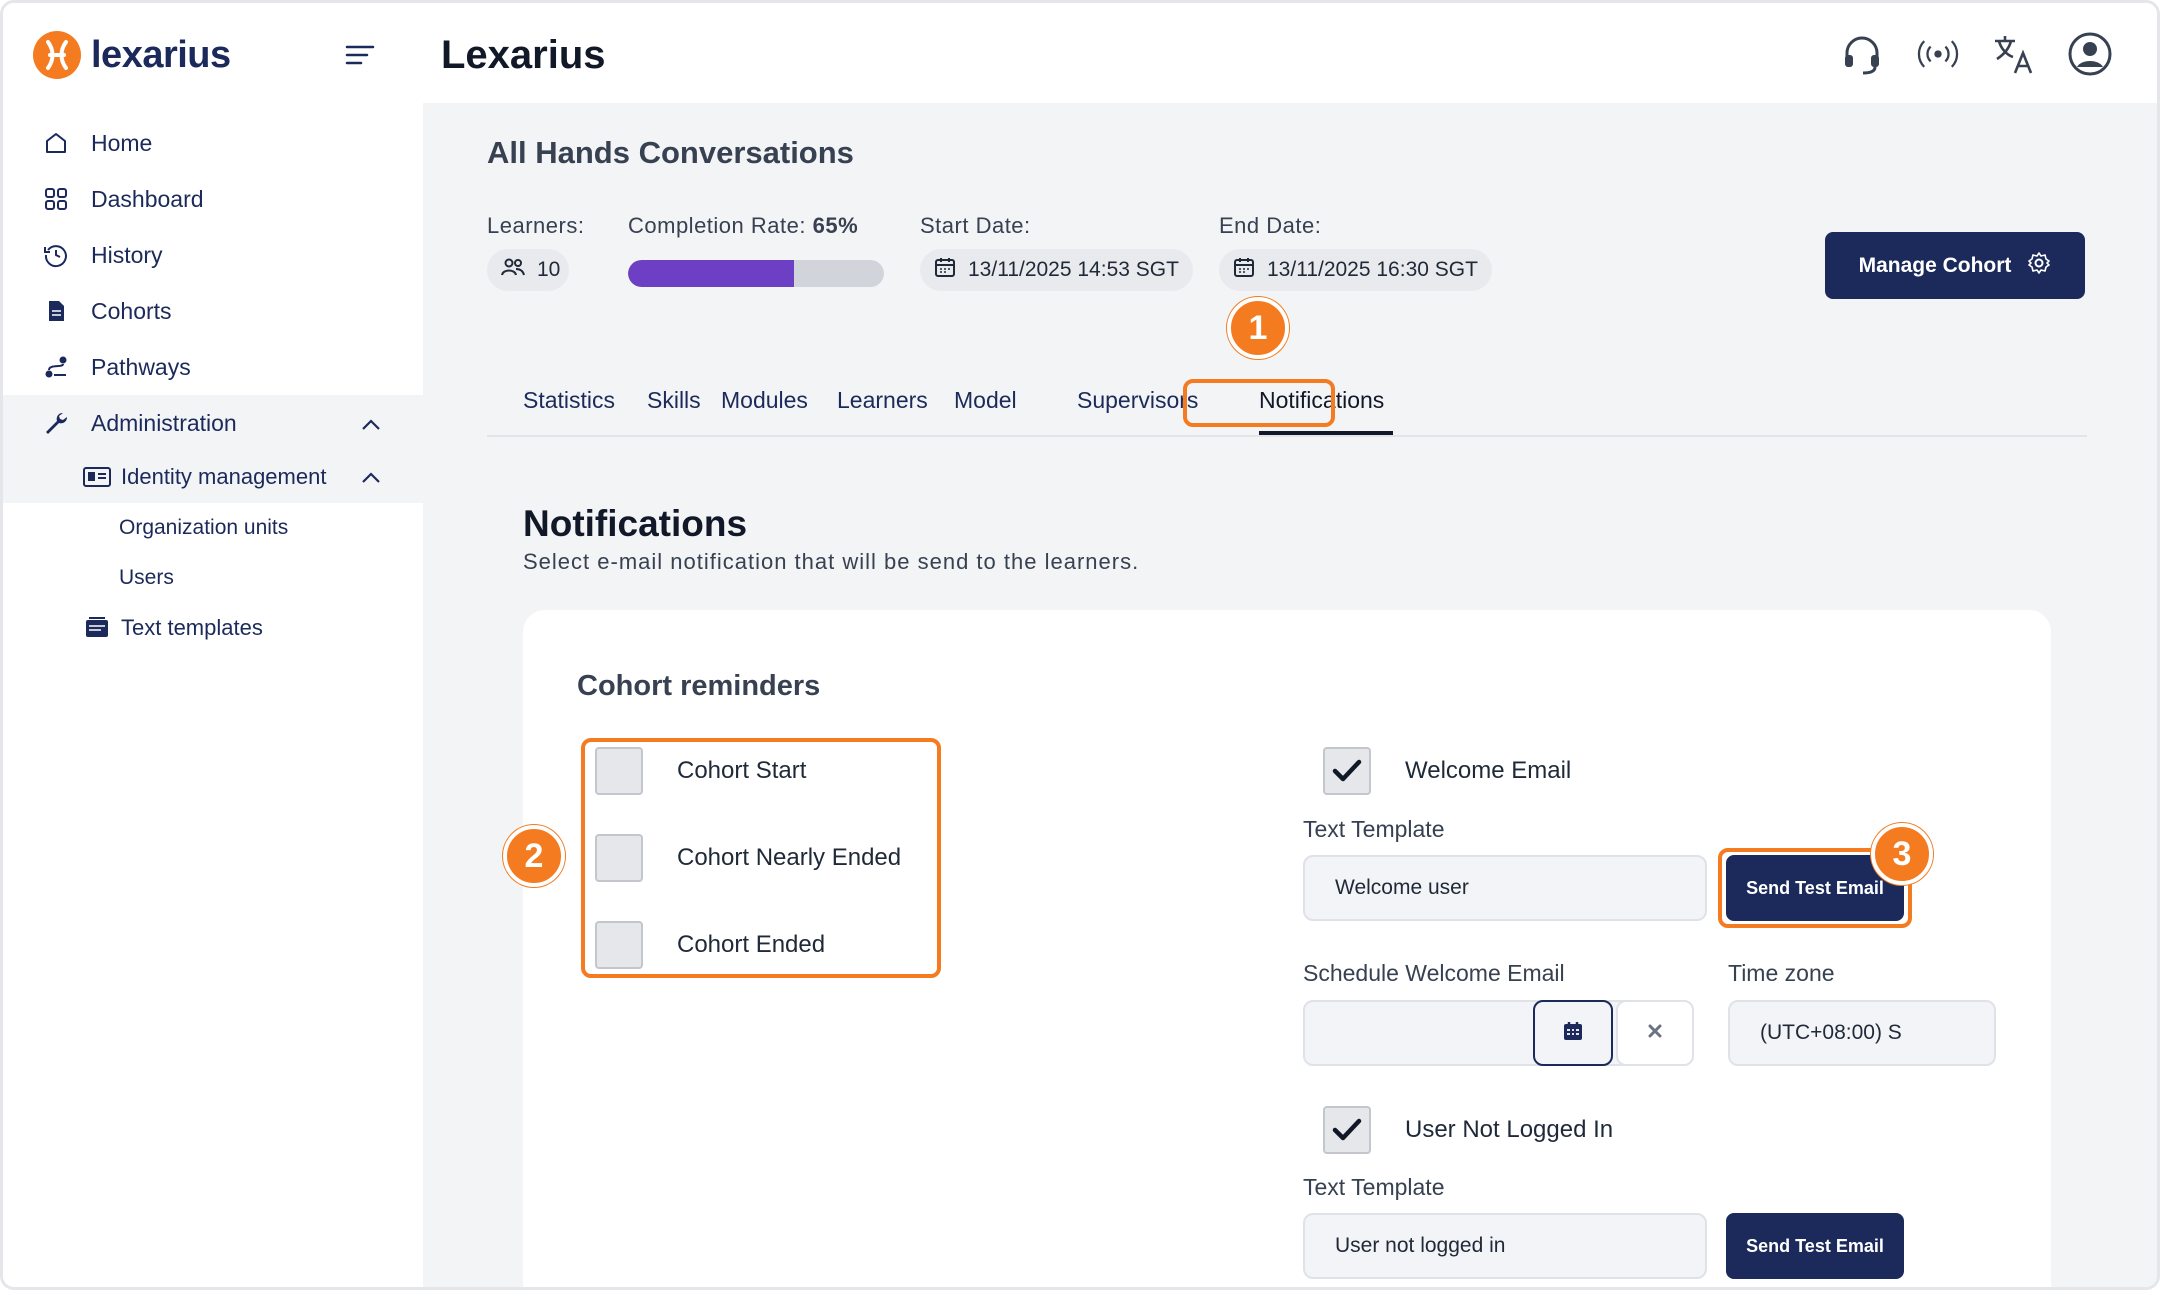 The image size is (2160, 1290). Describe the element at coordinates (122, 142) in the screenshot. I see `sidebar-item-label: Home` at that location.